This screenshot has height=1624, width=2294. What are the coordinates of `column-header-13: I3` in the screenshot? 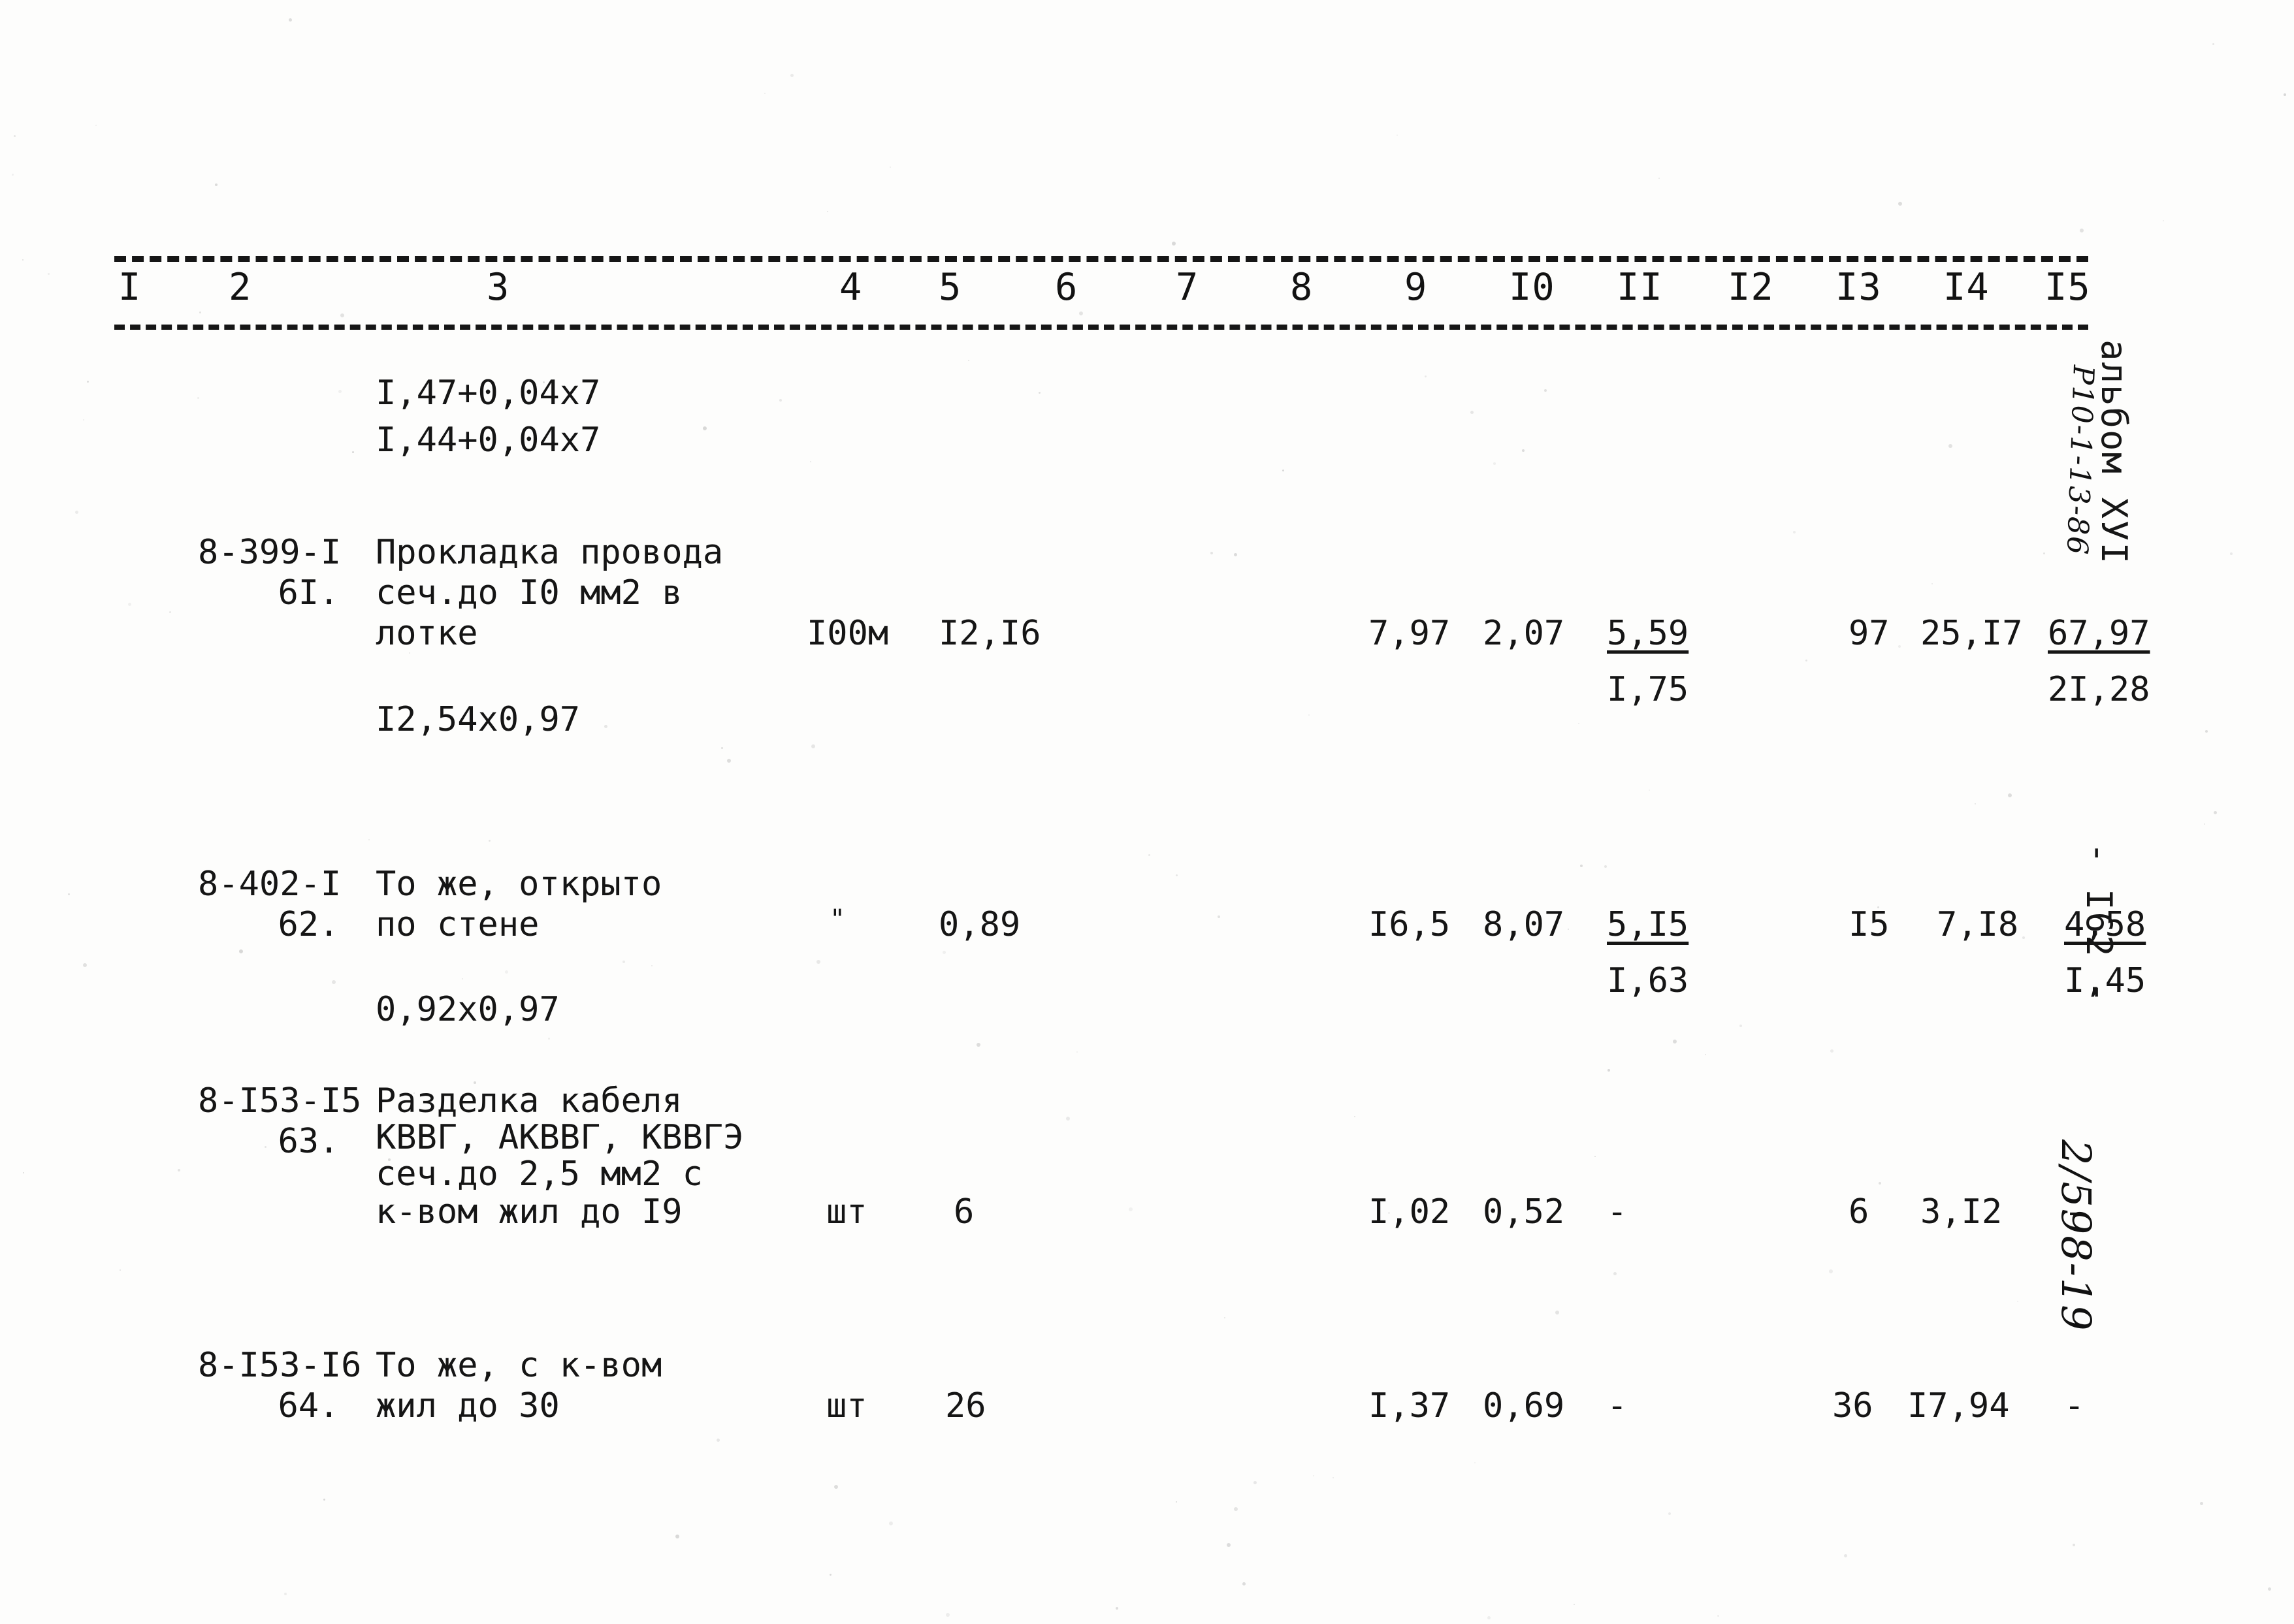 It's located at (1859, 287).